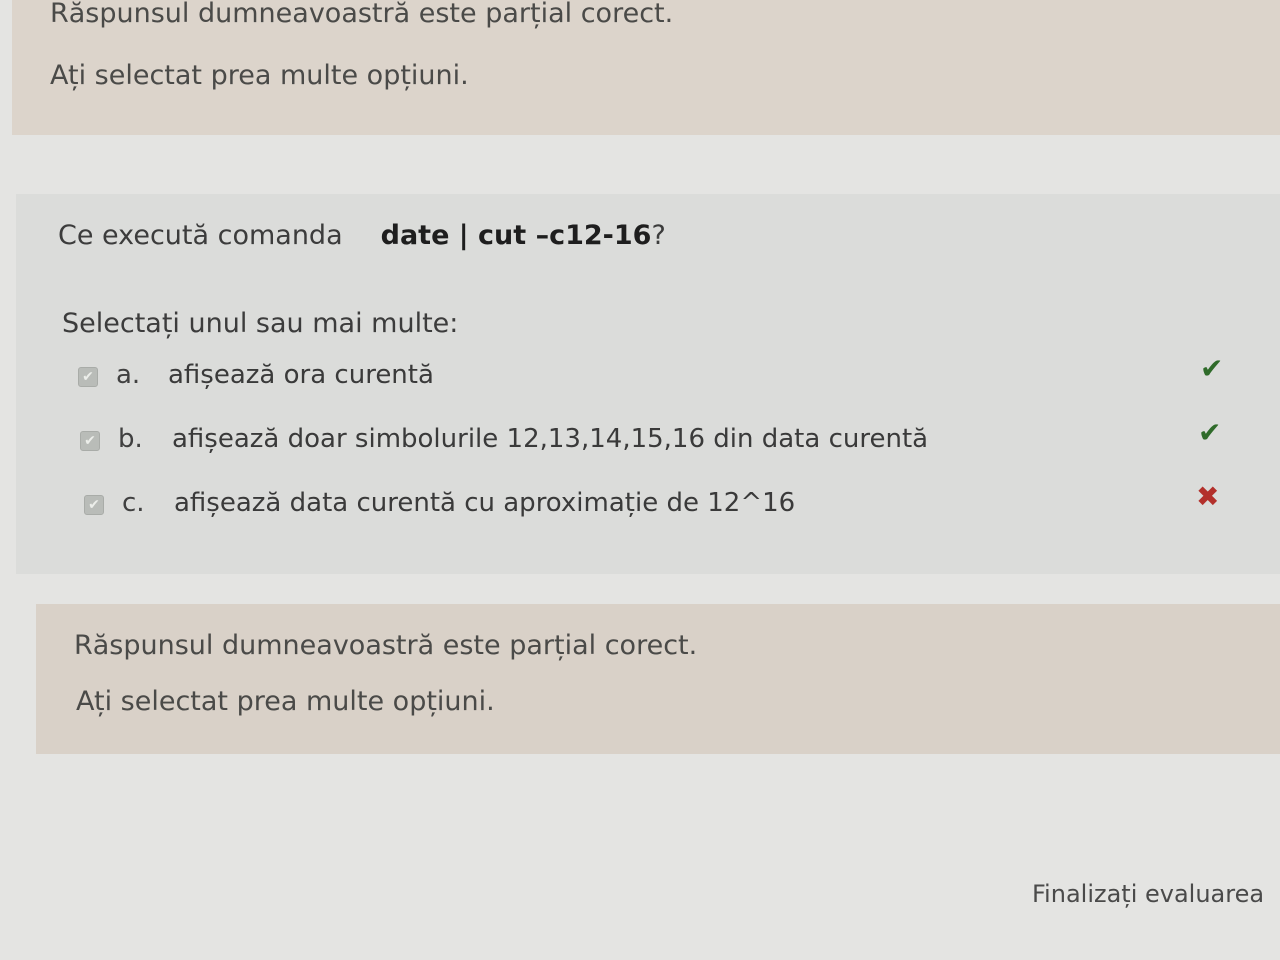 Image resolution: width=1280 pixels, height=960 pixels. What do you see at coordinates (1208, 496) in the screenshot?
I see `cross-icon: ✖` at bounding box center [1208, 496].